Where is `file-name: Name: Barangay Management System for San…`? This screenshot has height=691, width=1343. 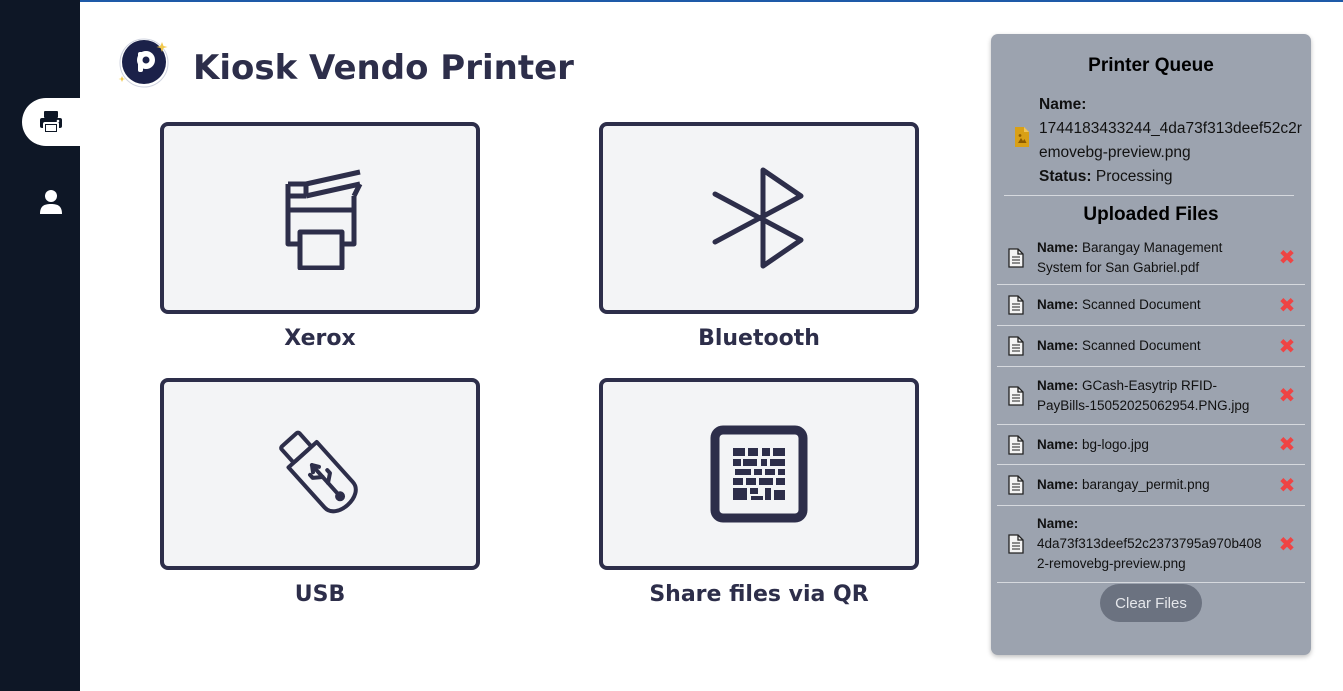
file-name: Name: Barangay Management System for San… is located at coordinates (1151, 258).